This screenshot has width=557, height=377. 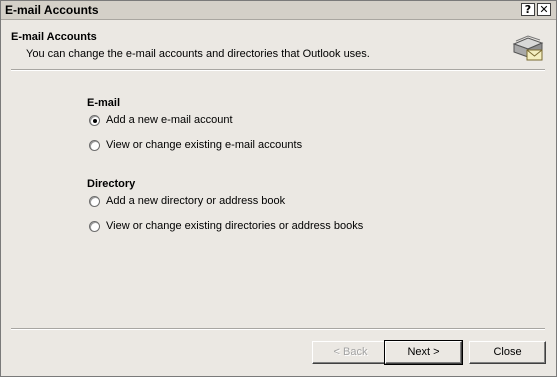 I want to click on radio-add-email-account, so click(x=94, y=120).